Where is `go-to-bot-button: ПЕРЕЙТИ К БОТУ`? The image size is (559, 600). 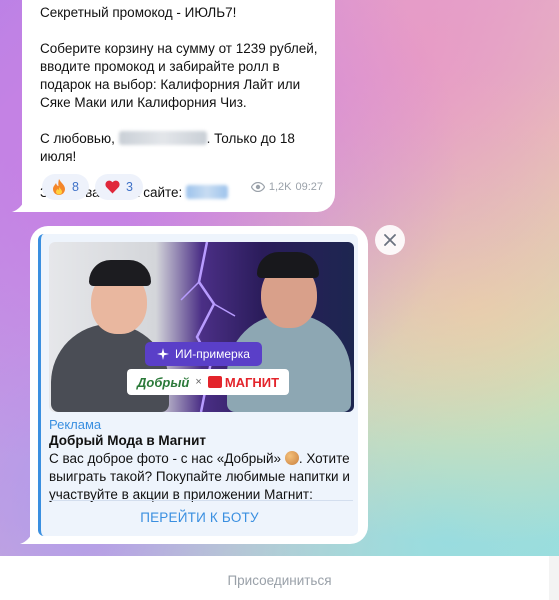
go-to-bot-button: ПЕРЕЙТИ К БОТУ is located at coordinates (199, 518).